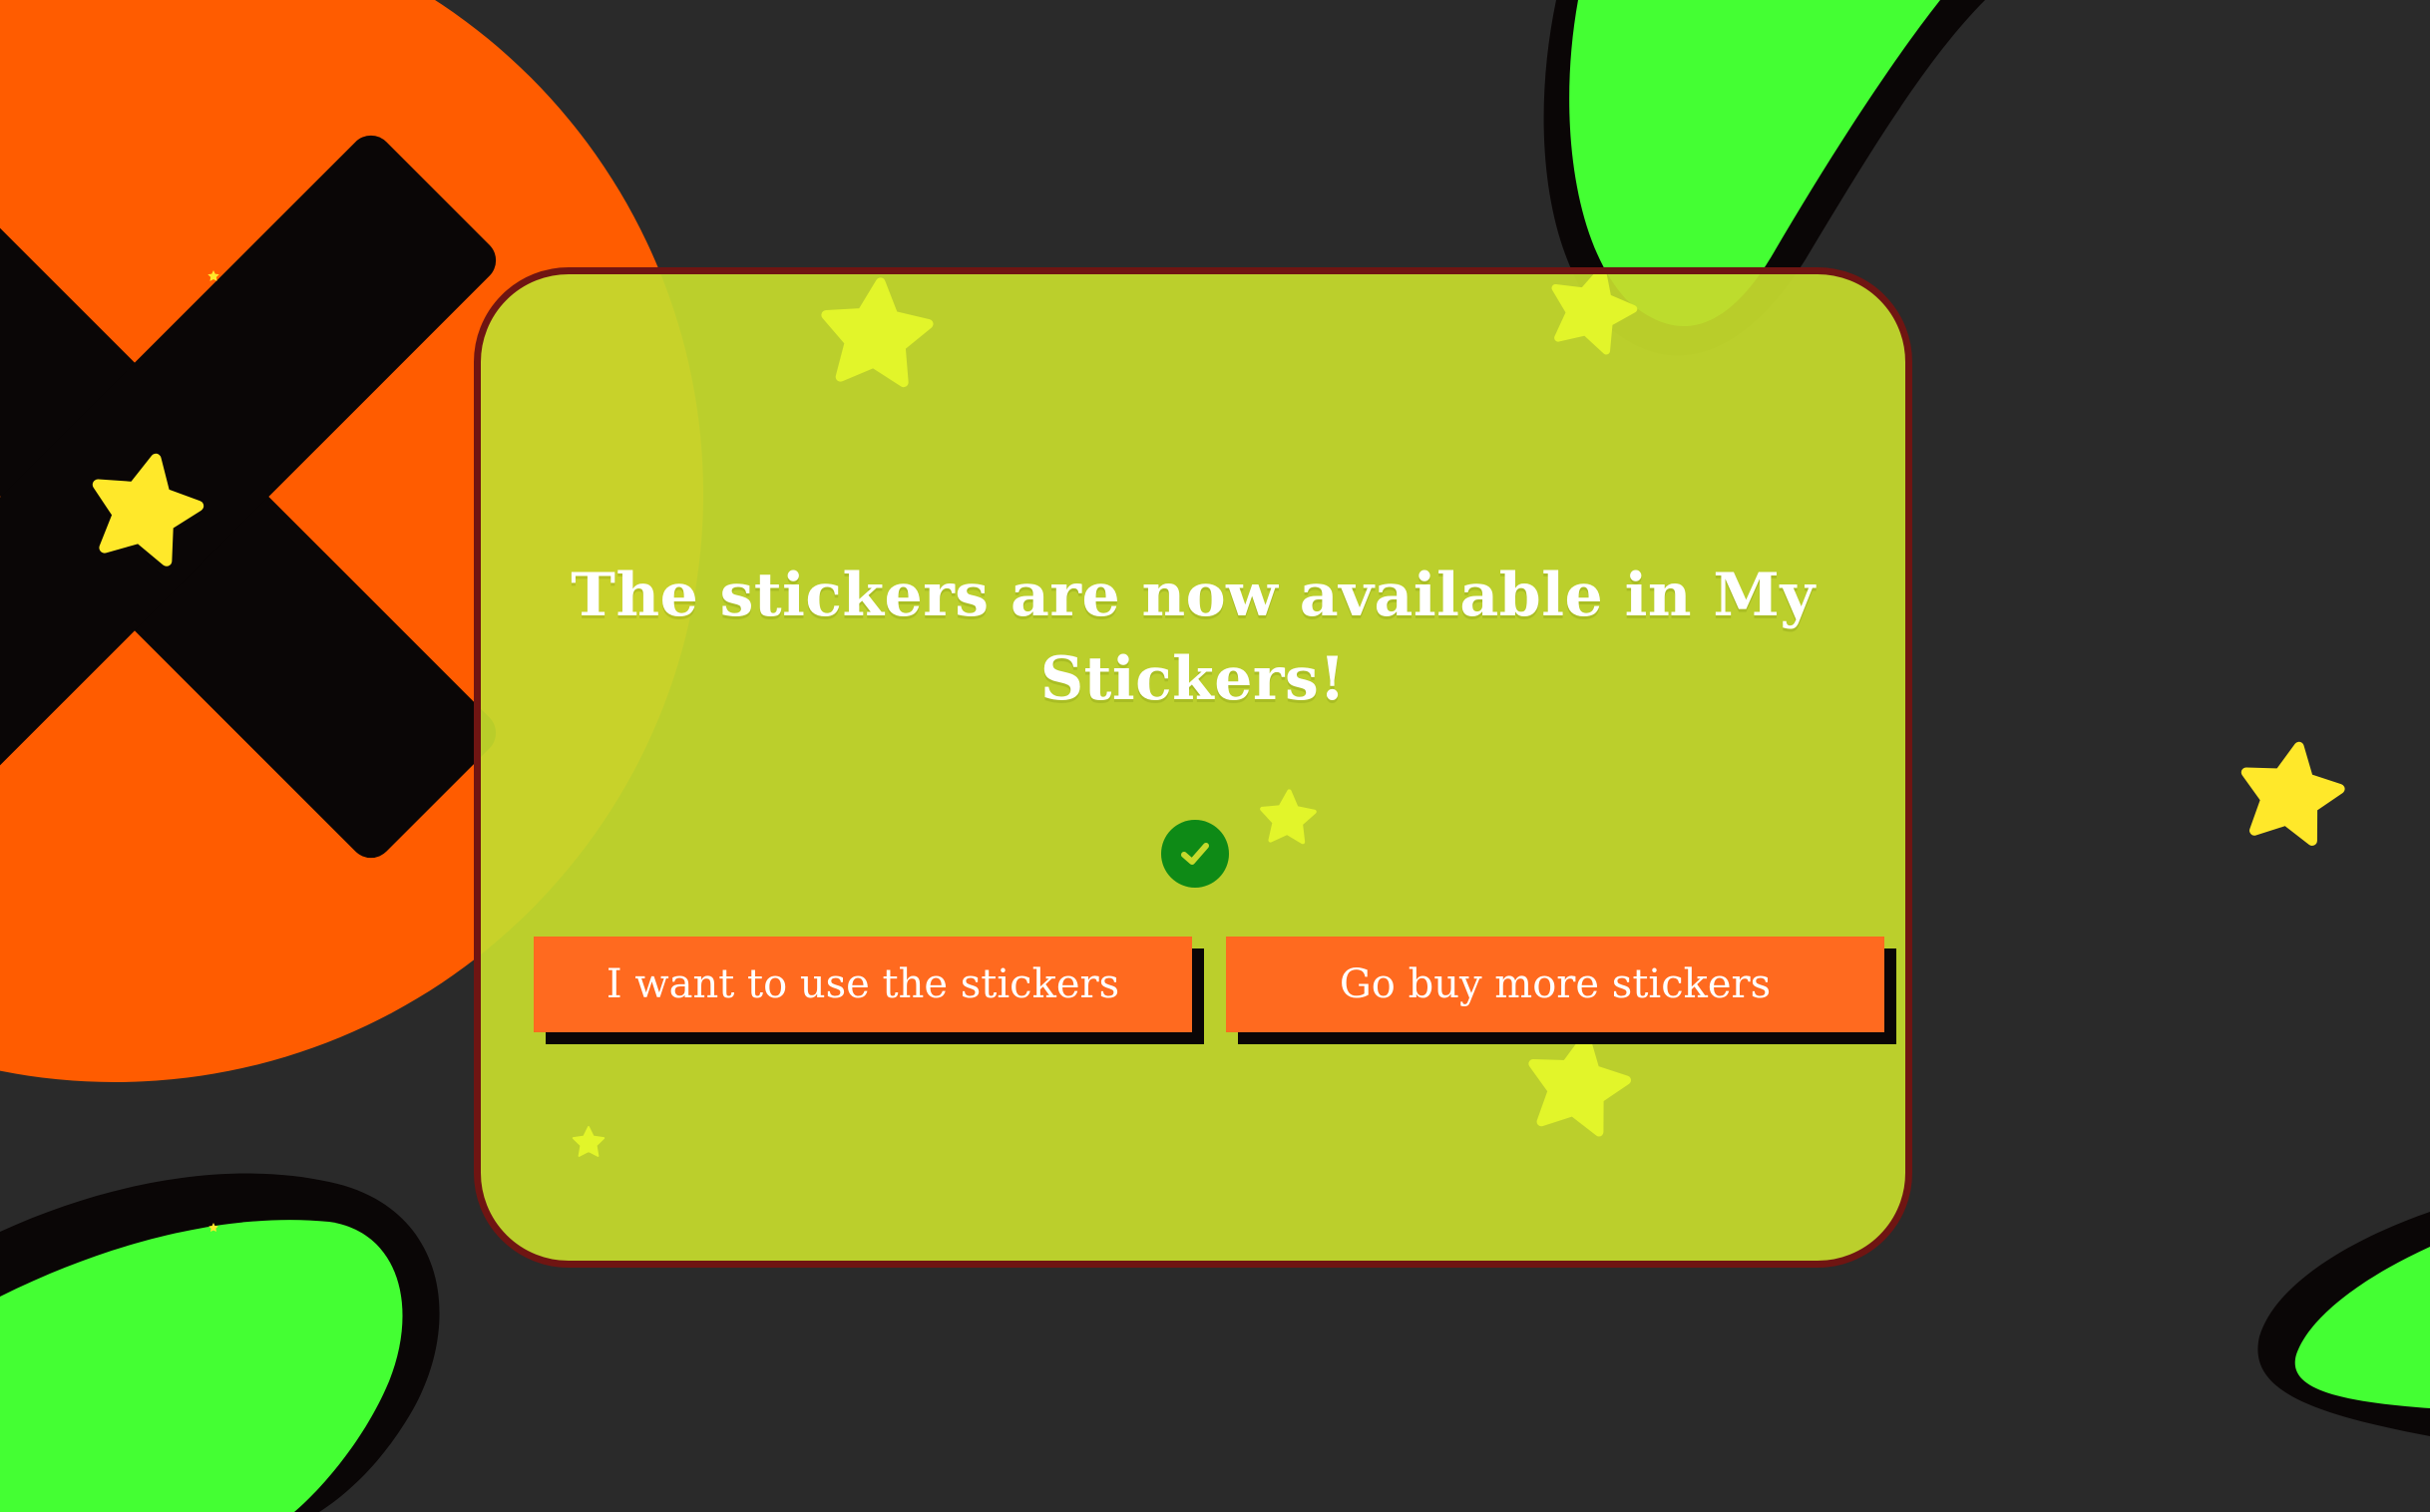 The width and height of the screenshot is (2430, 1512). What do you see at coordinates (1555, 984) in the screenshot?
I see `buy-stickers-button: Go buy more stickers` at bounding box center [1555, 984].